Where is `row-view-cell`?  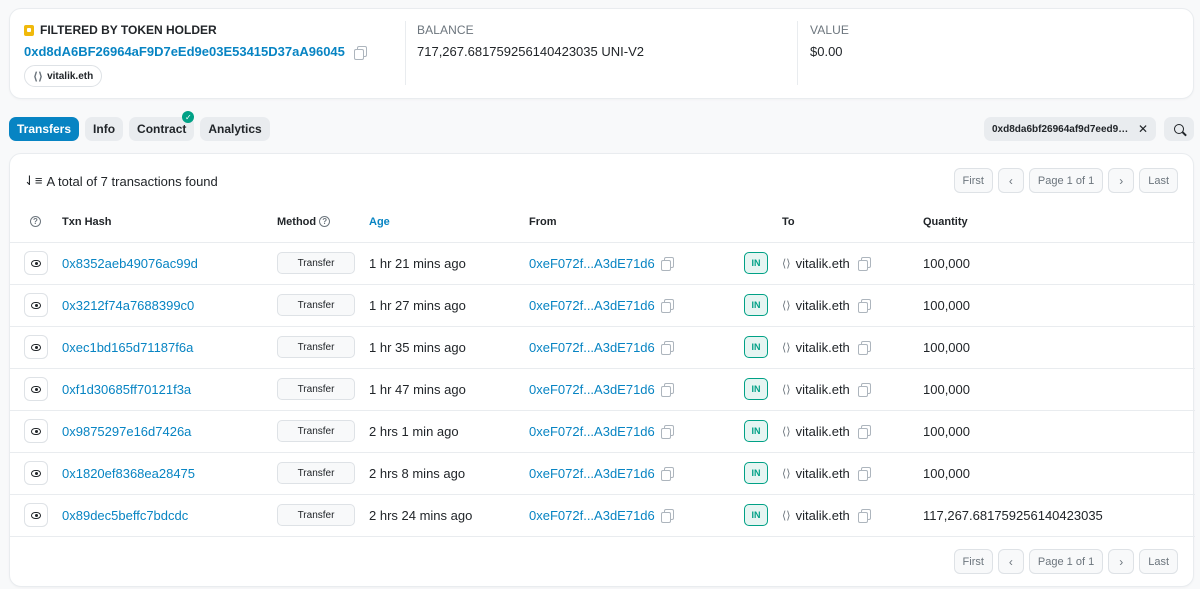 row-view-cell is located at coordinates (36, 431).